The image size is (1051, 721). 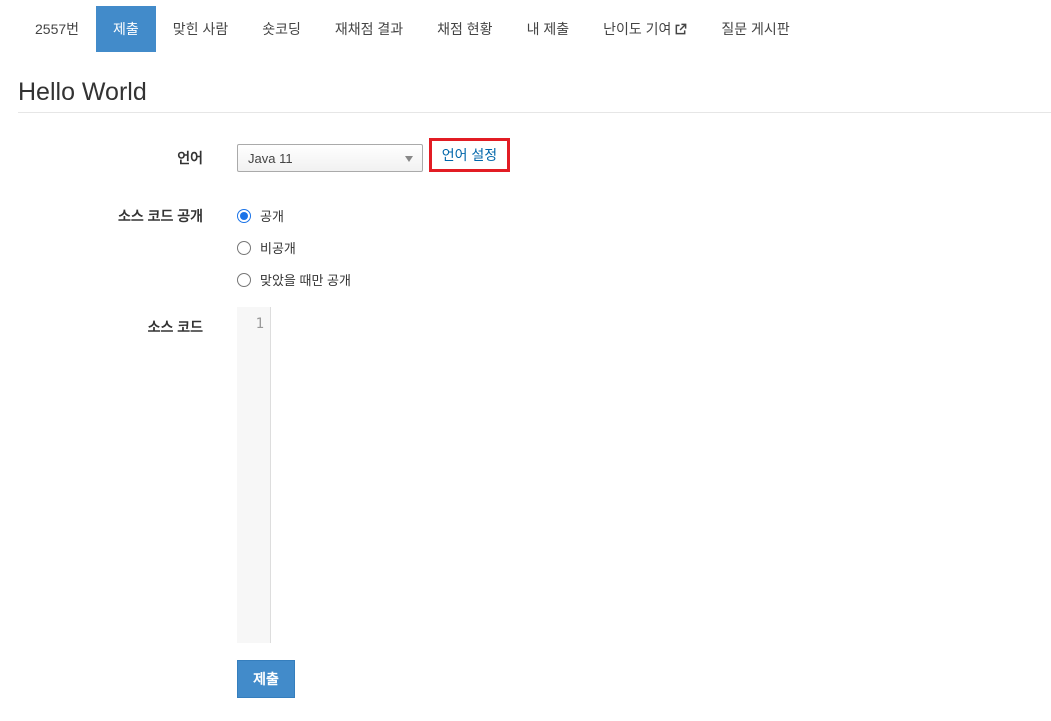 What do you see at coordinates (190, 158) in the screenshot?
I see `language-label: 언어` at bounding box center [190, 158].